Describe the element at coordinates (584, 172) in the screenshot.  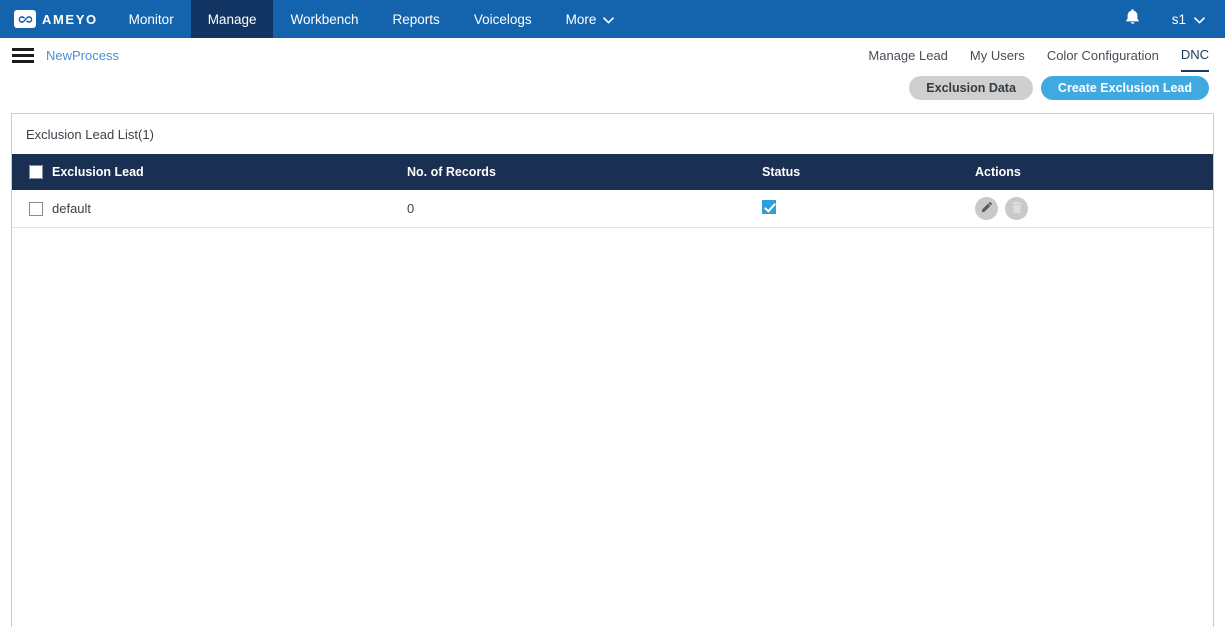
I see `column-header-no-of-records: No. of Records` at that location.